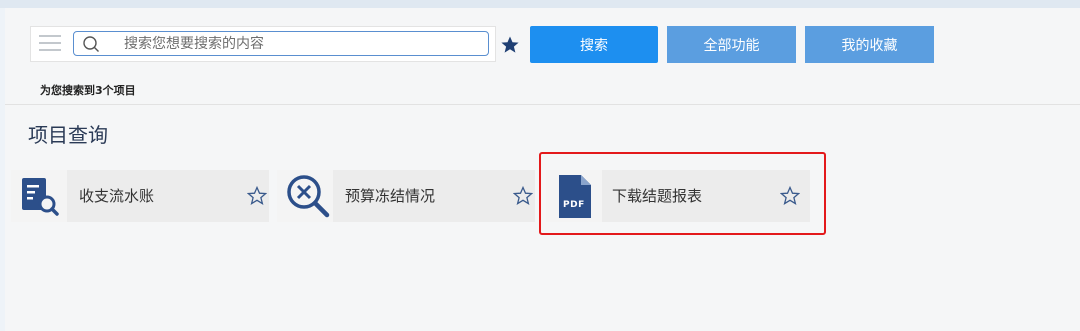 Image resolution: width=1080 pixels, height=331 pixels. I want to click on document-search-icon, so click(40, 197).